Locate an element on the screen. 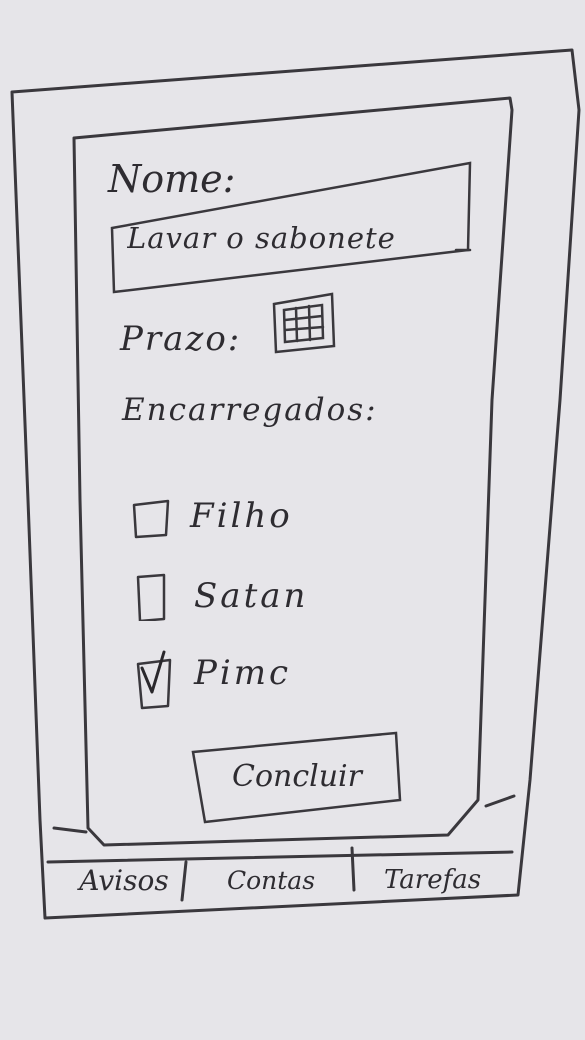 This screenshot has height=1040, width=585. tab-contas: Contas is located at coordinates (271, 880).